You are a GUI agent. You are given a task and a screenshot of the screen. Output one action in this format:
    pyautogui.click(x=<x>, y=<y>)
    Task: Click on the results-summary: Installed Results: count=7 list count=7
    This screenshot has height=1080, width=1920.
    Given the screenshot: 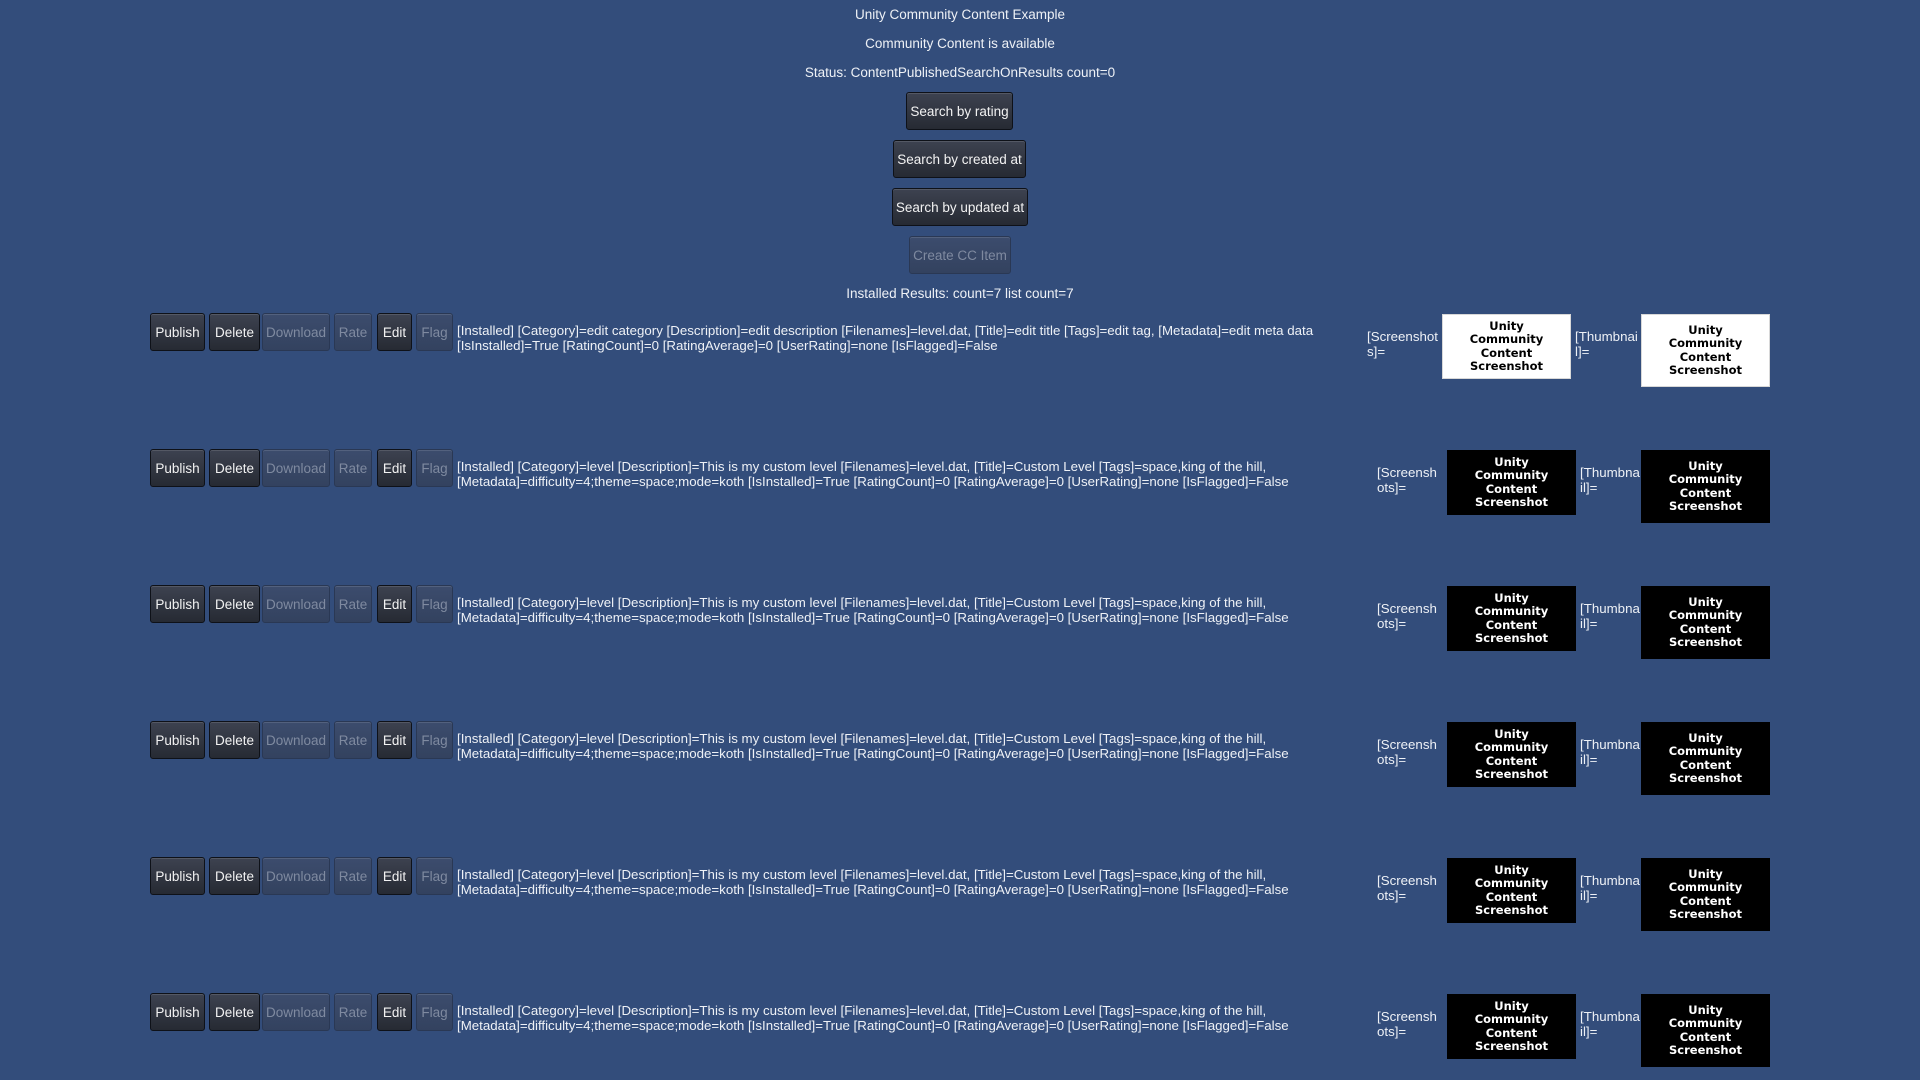 What is the action you would take?
    pyautogui.click(x=960, y=293)
    